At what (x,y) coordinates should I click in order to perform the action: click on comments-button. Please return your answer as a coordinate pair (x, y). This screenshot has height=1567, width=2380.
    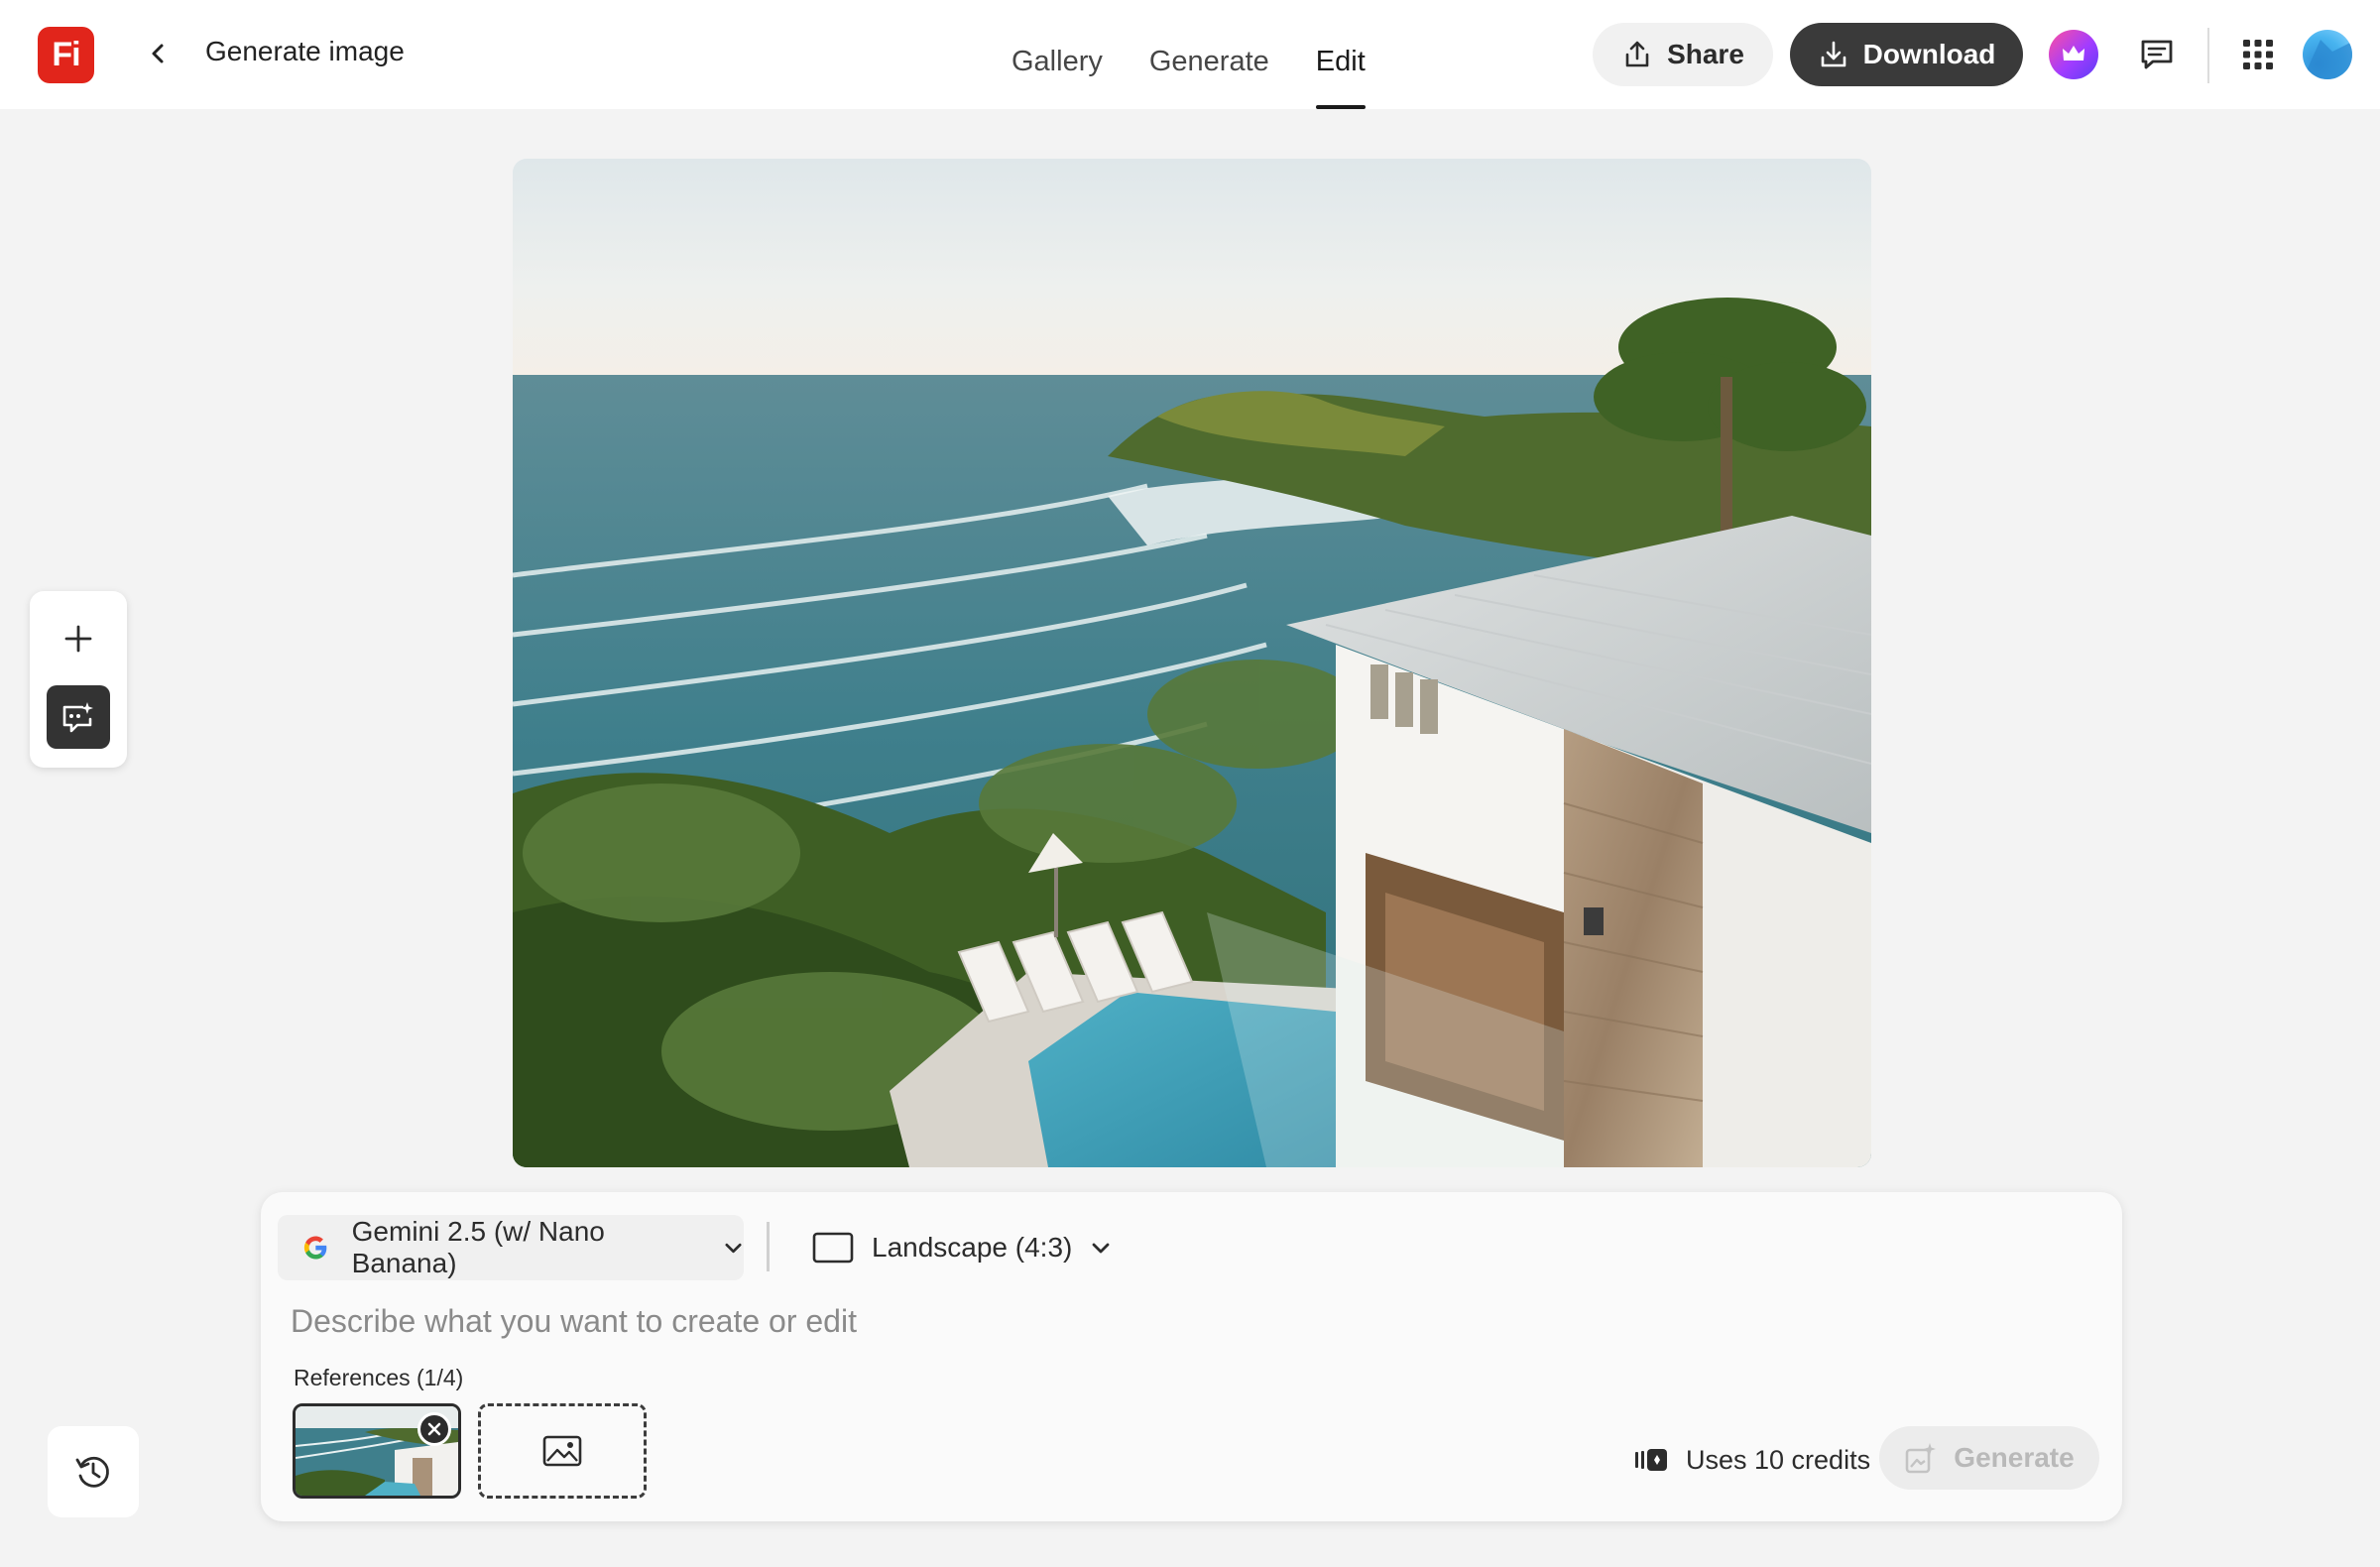
    Looking at the image, I should click on (2157, 55).